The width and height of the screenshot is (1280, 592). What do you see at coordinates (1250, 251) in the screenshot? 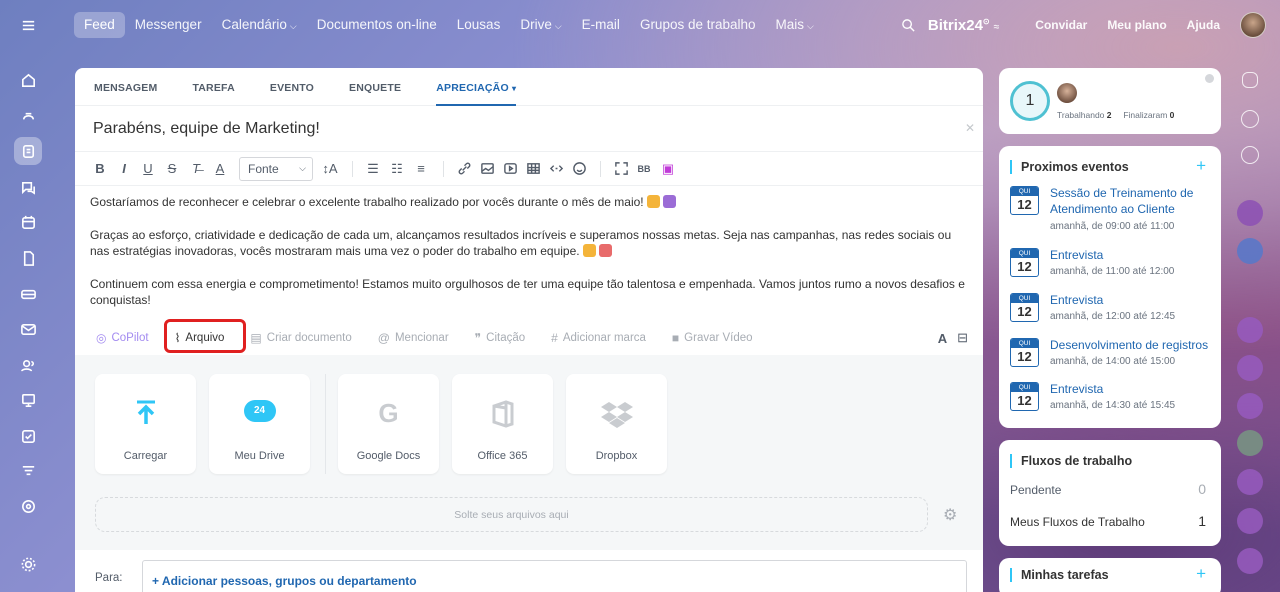
I see `bookmark-avatar` at bounding box center [1250, 251].